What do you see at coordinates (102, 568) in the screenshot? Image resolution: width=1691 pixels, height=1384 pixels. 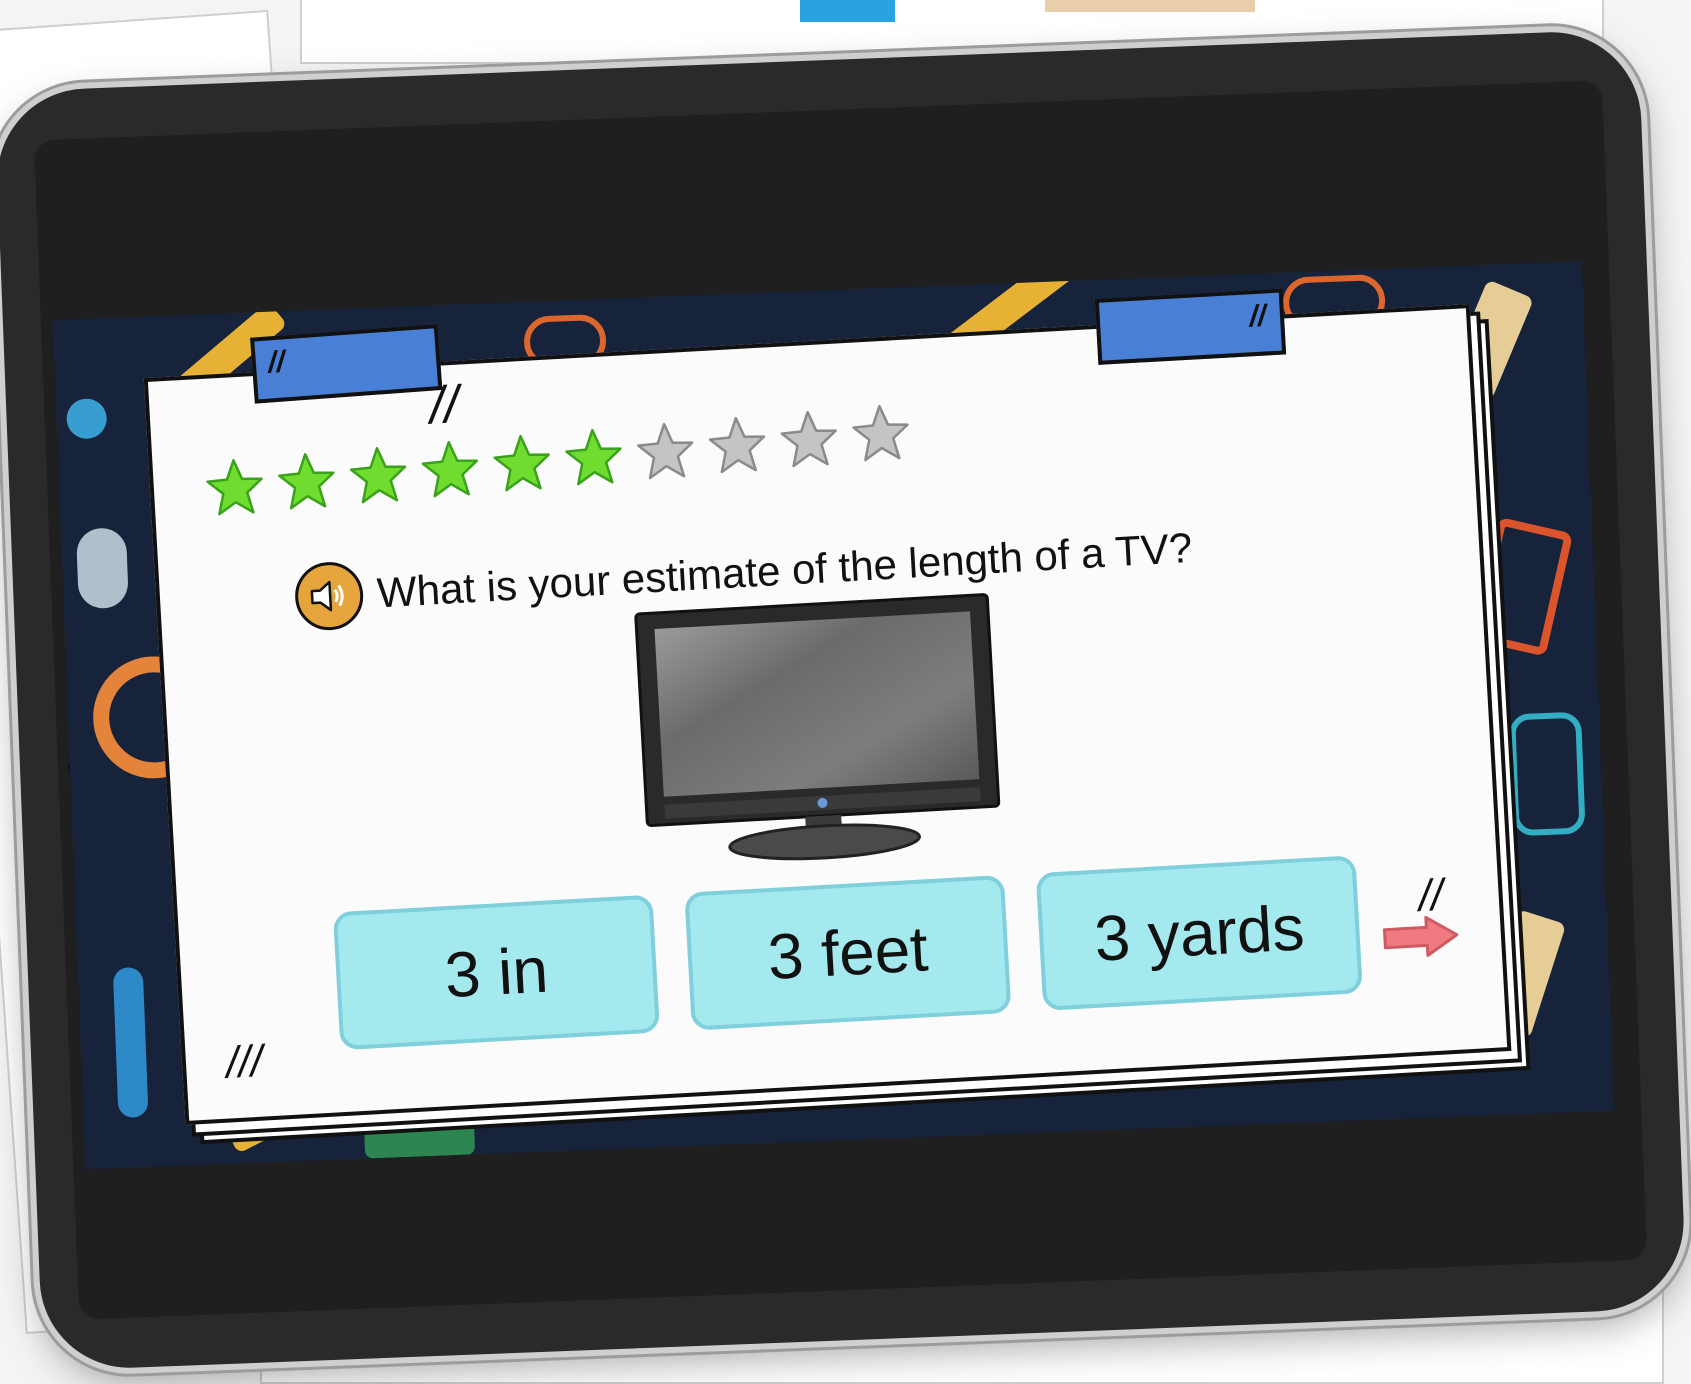 I see `compass-doodle` at bounding box center [102, 568].